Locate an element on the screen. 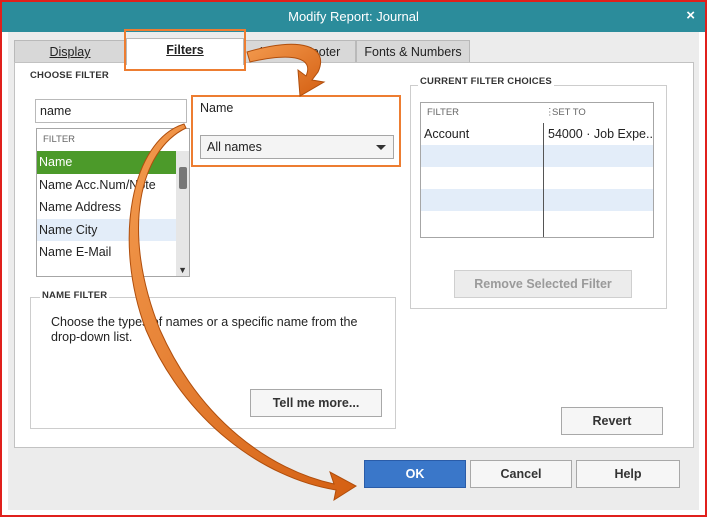 This screenshot has width=707, height=517. help-button: Help is located at coordinates (628, 474).